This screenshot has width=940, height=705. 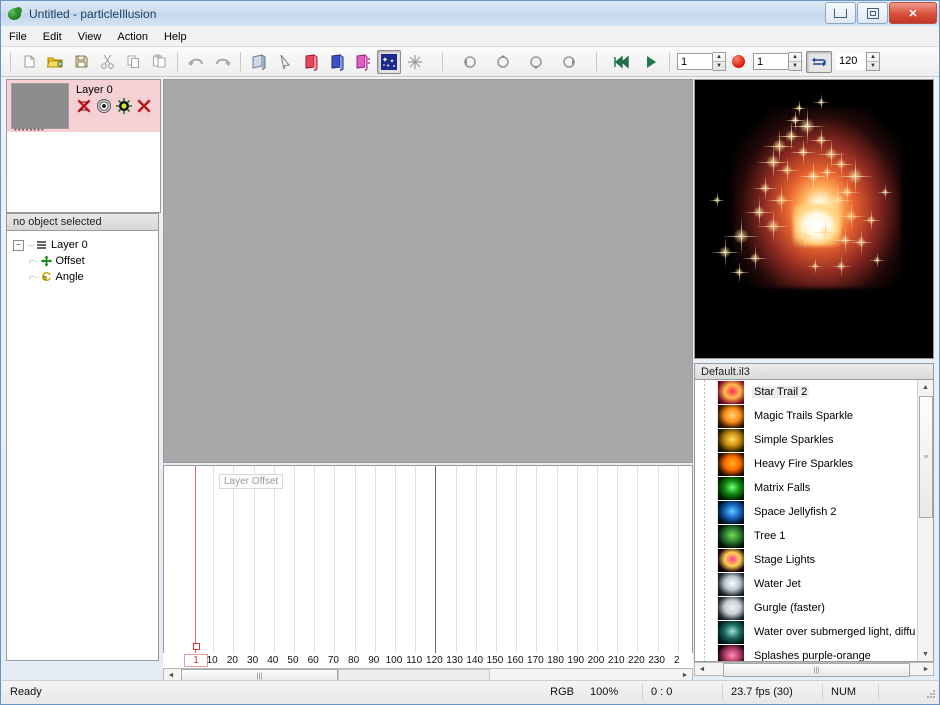 What do you see at coordinates (677, 660) in the screenshot?
I see `ruler-tick: 2` at bounding box center [677, 660].